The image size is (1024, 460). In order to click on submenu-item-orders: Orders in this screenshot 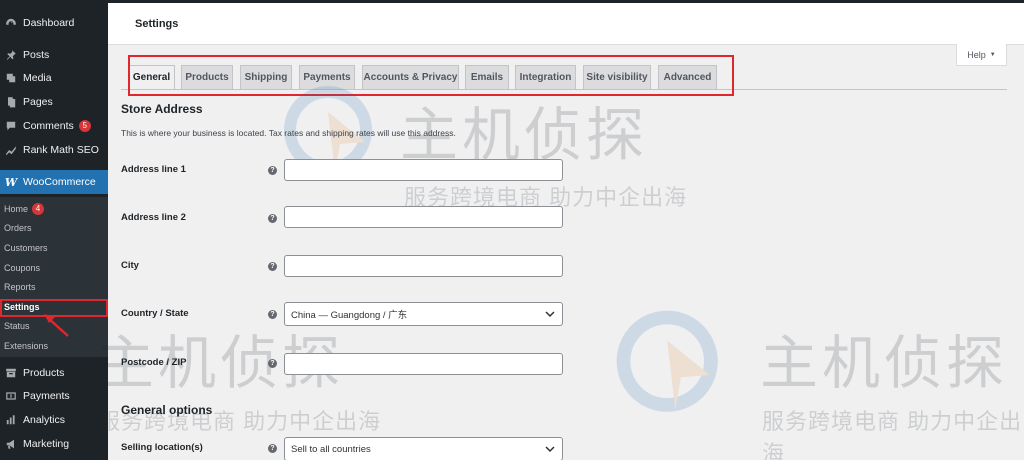, I will do `click(18, 228)`.